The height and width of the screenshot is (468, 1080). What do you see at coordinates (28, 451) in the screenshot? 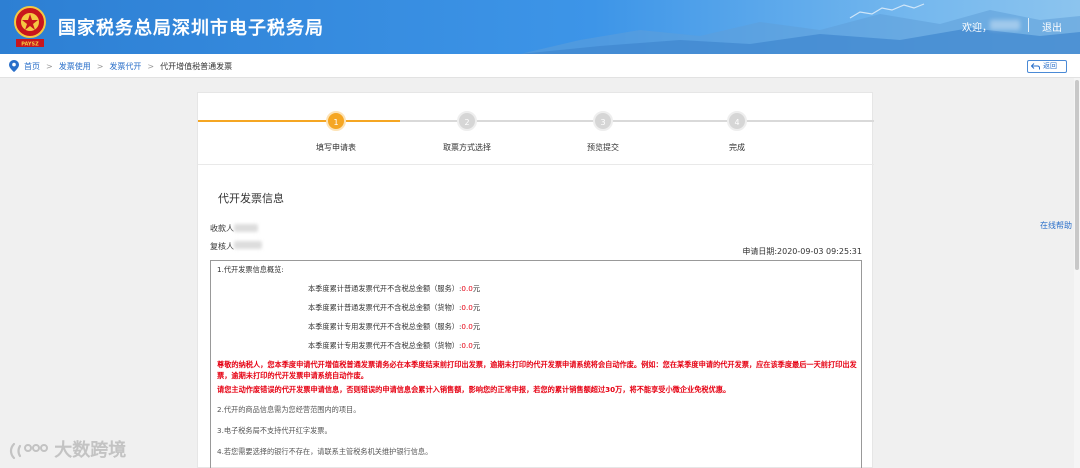
I see `watermark-logo-icon` at bounding box center [28, 451].